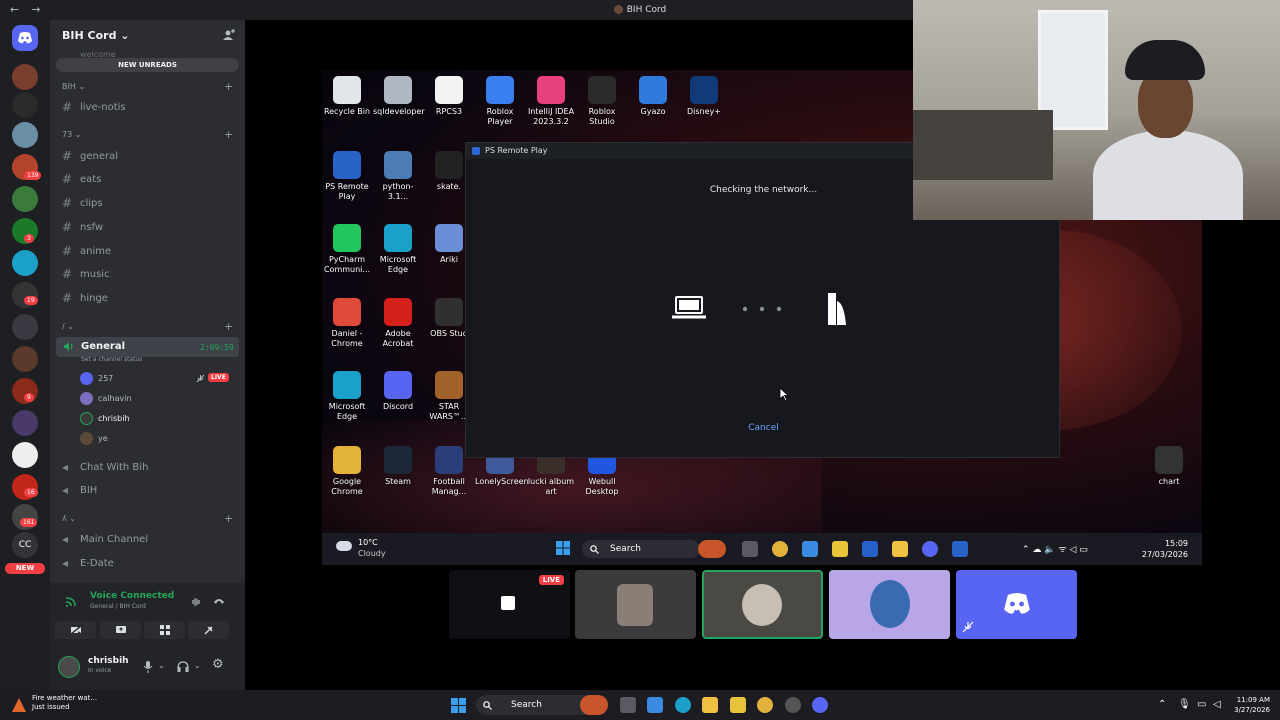 The image size is (1280, 720). What do you see at coordinates (106, 398) in the screenshot?
I see `voice-member: calhavin` at bounding box center [106, 398].